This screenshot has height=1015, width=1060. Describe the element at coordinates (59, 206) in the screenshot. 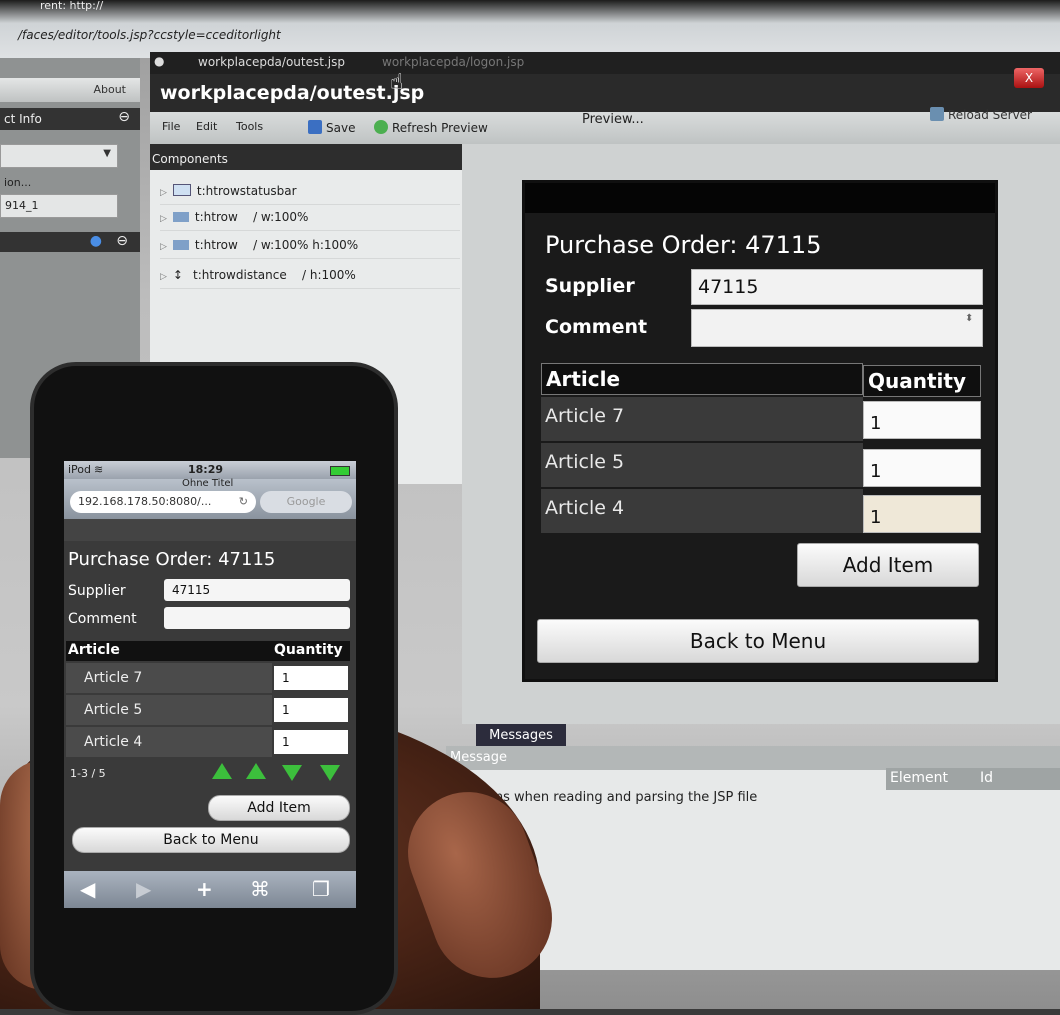

I see `version-field: 914_1` at that location.